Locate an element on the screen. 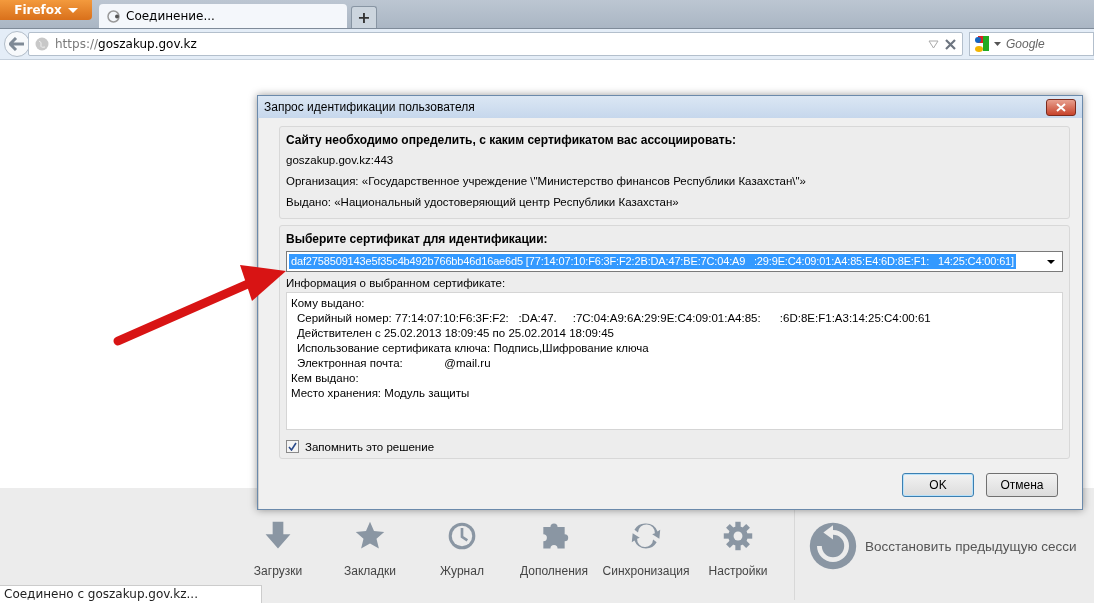 This screenshot has height=603, width=1094. launcher-item: Загрузки is located at coordinates (278, 549).